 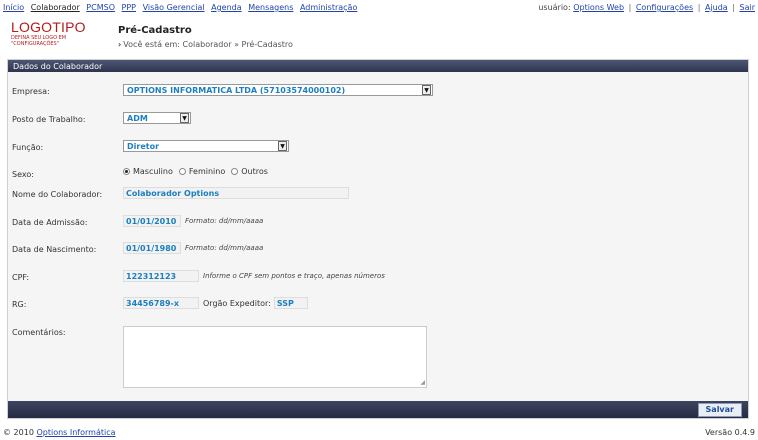 What do you see at coordinates (226, 7) in the screenshot?
I see `nav-agenda: Agenda` at bounding box center [226, 7].